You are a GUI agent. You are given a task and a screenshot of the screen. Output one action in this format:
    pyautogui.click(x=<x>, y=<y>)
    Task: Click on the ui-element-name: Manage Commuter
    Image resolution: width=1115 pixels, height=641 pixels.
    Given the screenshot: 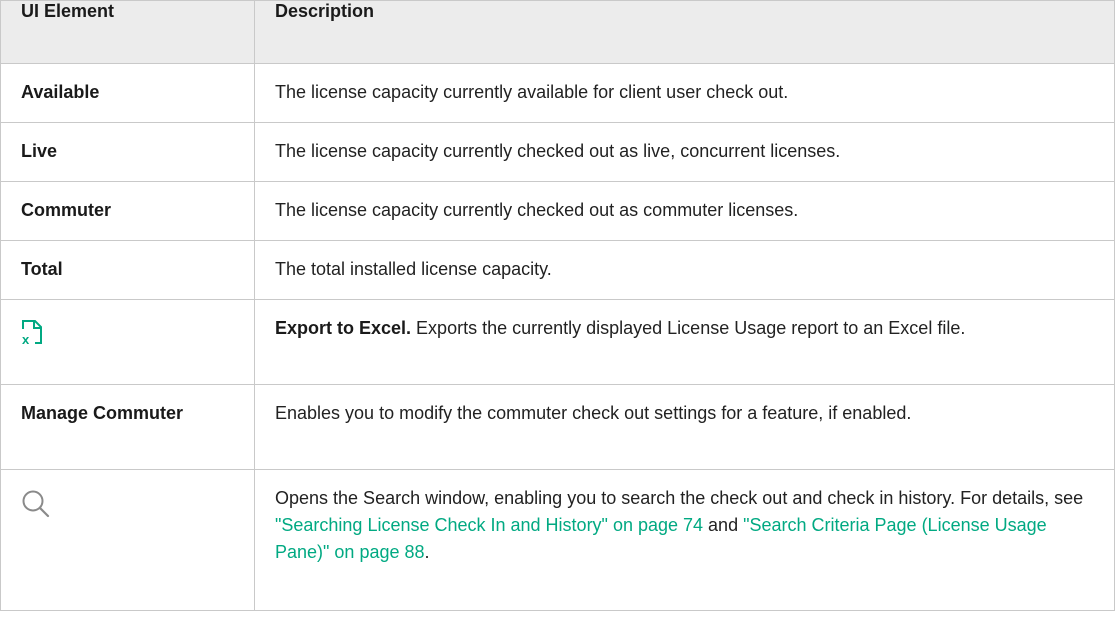 What is the action you would take?
    pyautogui.click(x=127, y=427)
    